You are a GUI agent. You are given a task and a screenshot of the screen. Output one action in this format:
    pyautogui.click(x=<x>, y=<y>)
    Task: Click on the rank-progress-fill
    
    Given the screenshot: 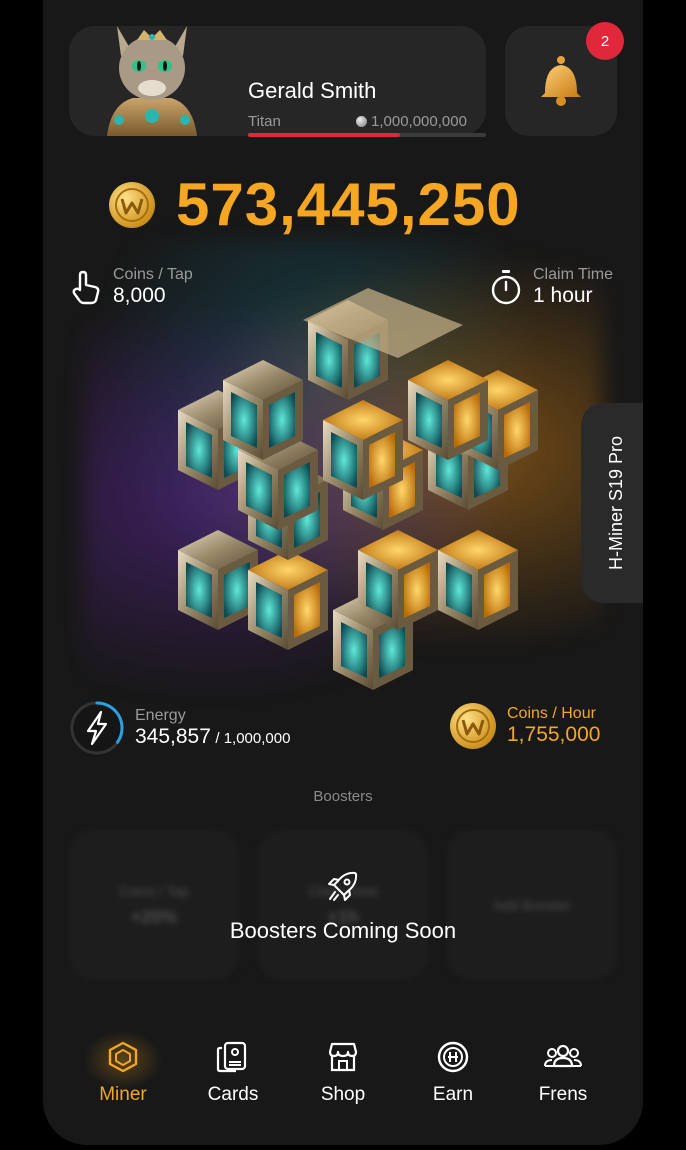 What is the action you would take?
    pyautogui.click(x=324, y=135)
    